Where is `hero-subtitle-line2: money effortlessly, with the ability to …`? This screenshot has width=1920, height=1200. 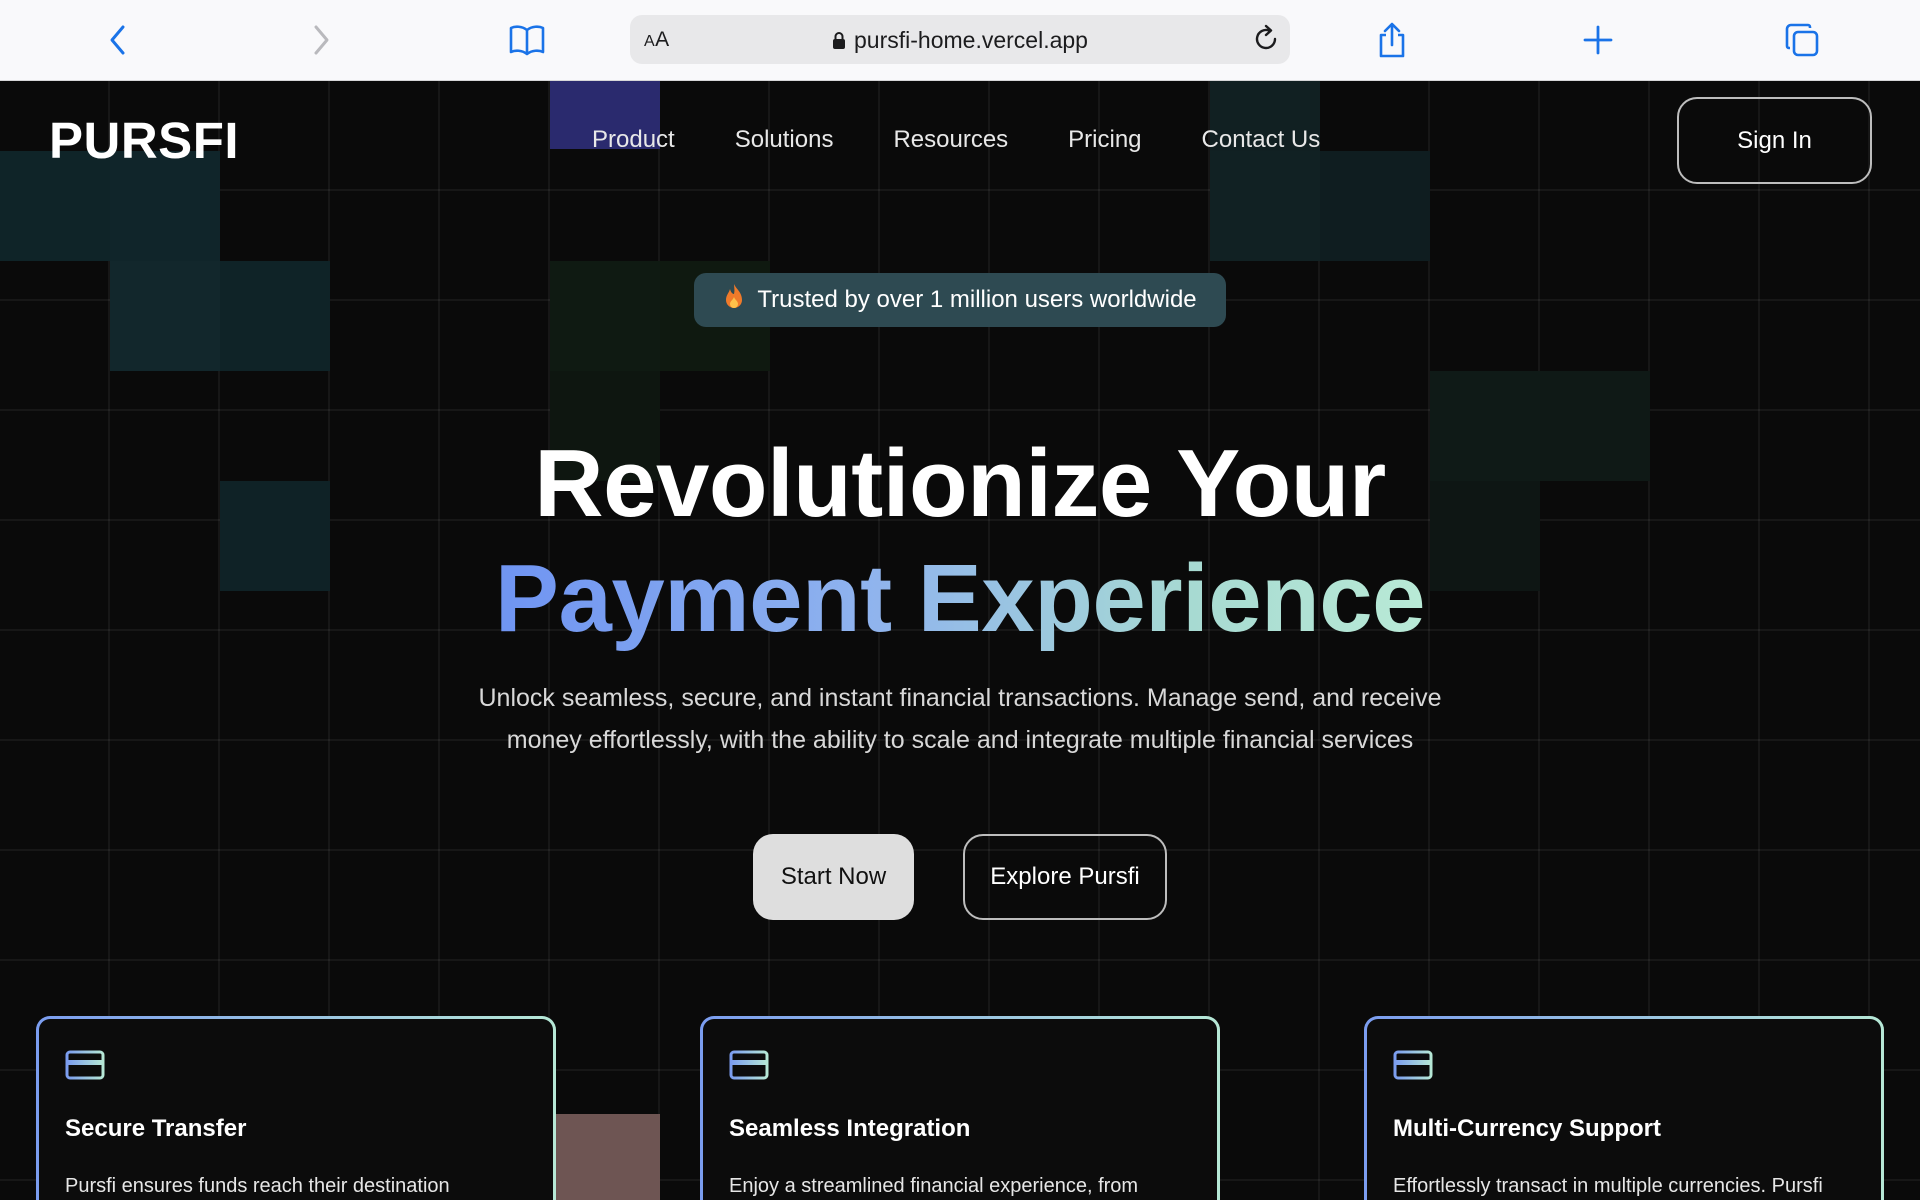 hero-subtitle-line2: money effortlessly, with the ability to … is located at coordinates (960, 740).